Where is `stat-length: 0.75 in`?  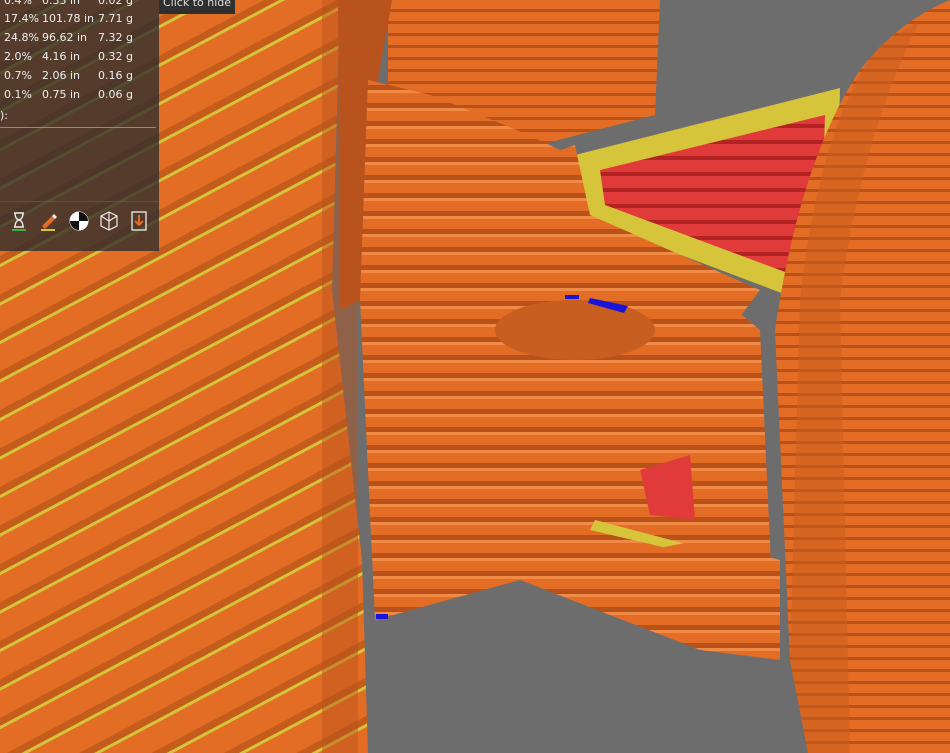 stat-length: 0.75 in is located at coordinates (61, 94).